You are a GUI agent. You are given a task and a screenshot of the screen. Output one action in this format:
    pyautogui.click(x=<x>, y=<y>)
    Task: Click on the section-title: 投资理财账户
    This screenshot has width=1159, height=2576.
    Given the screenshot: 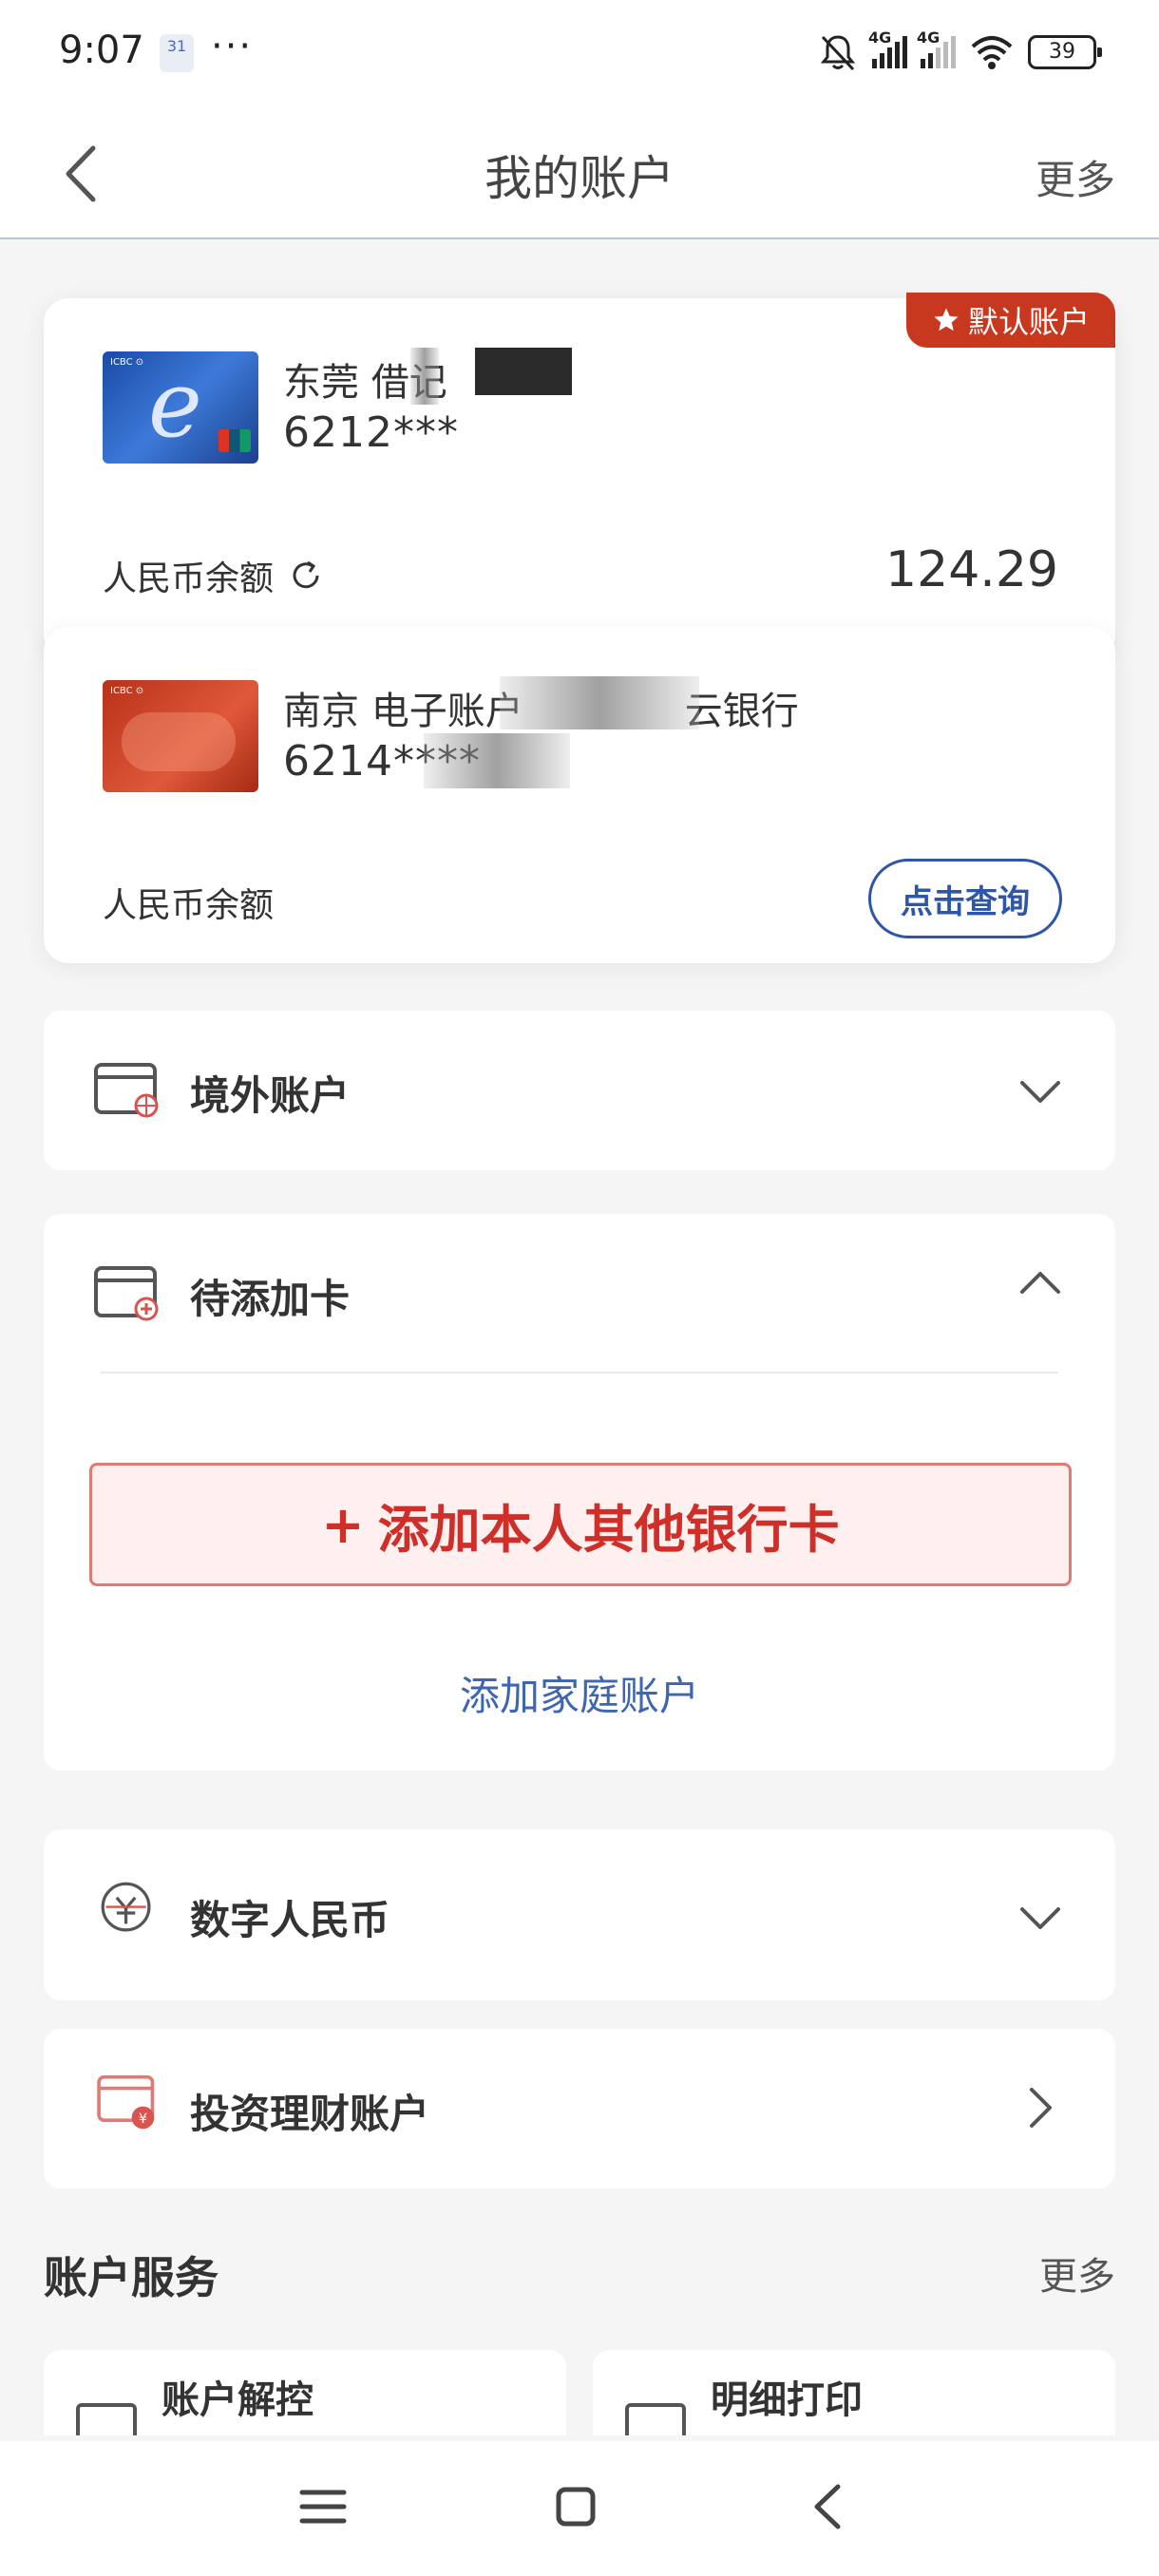 What is the action you would take?
    pyautogui.click(x=310, y=2114)
    